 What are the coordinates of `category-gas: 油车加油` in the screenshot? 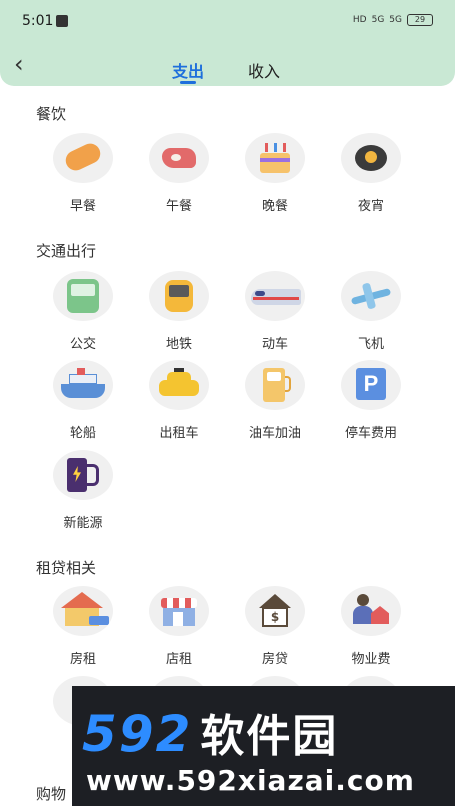 It's located at (275, 400).